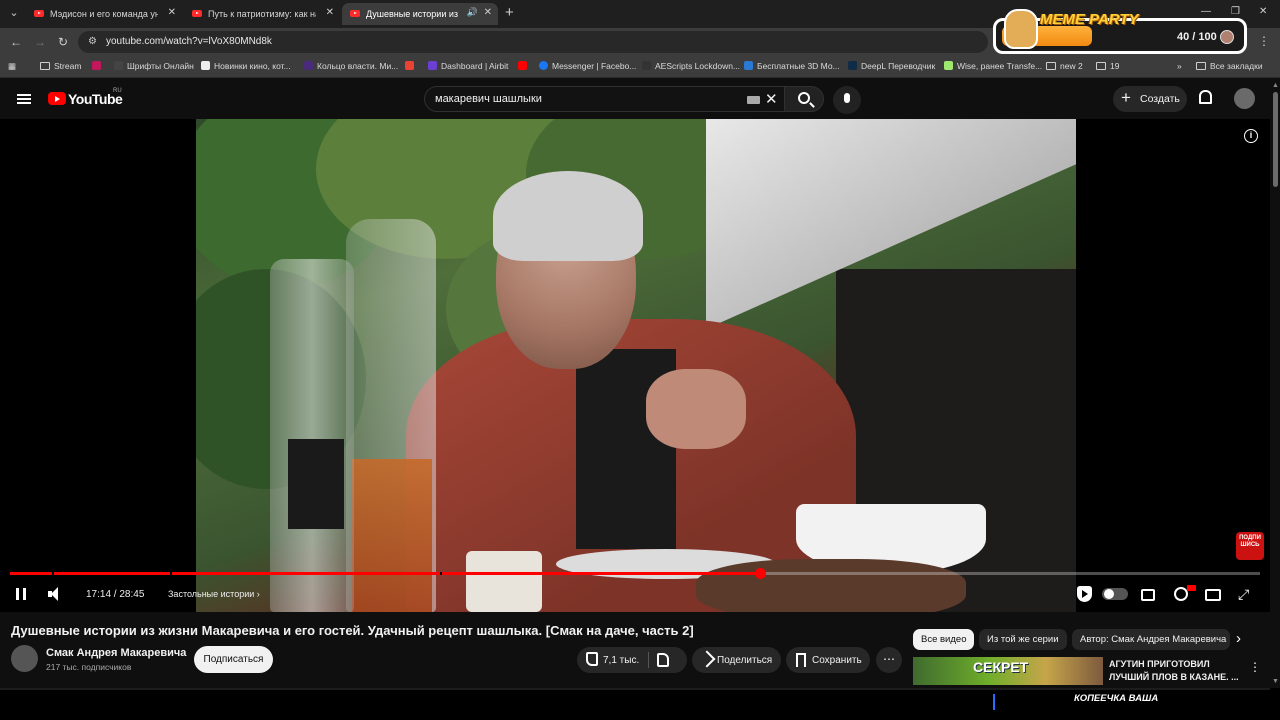  Describe the element at coordinates (57, 98) in the screenshot. I see `youtube-logo-icon` at that location.